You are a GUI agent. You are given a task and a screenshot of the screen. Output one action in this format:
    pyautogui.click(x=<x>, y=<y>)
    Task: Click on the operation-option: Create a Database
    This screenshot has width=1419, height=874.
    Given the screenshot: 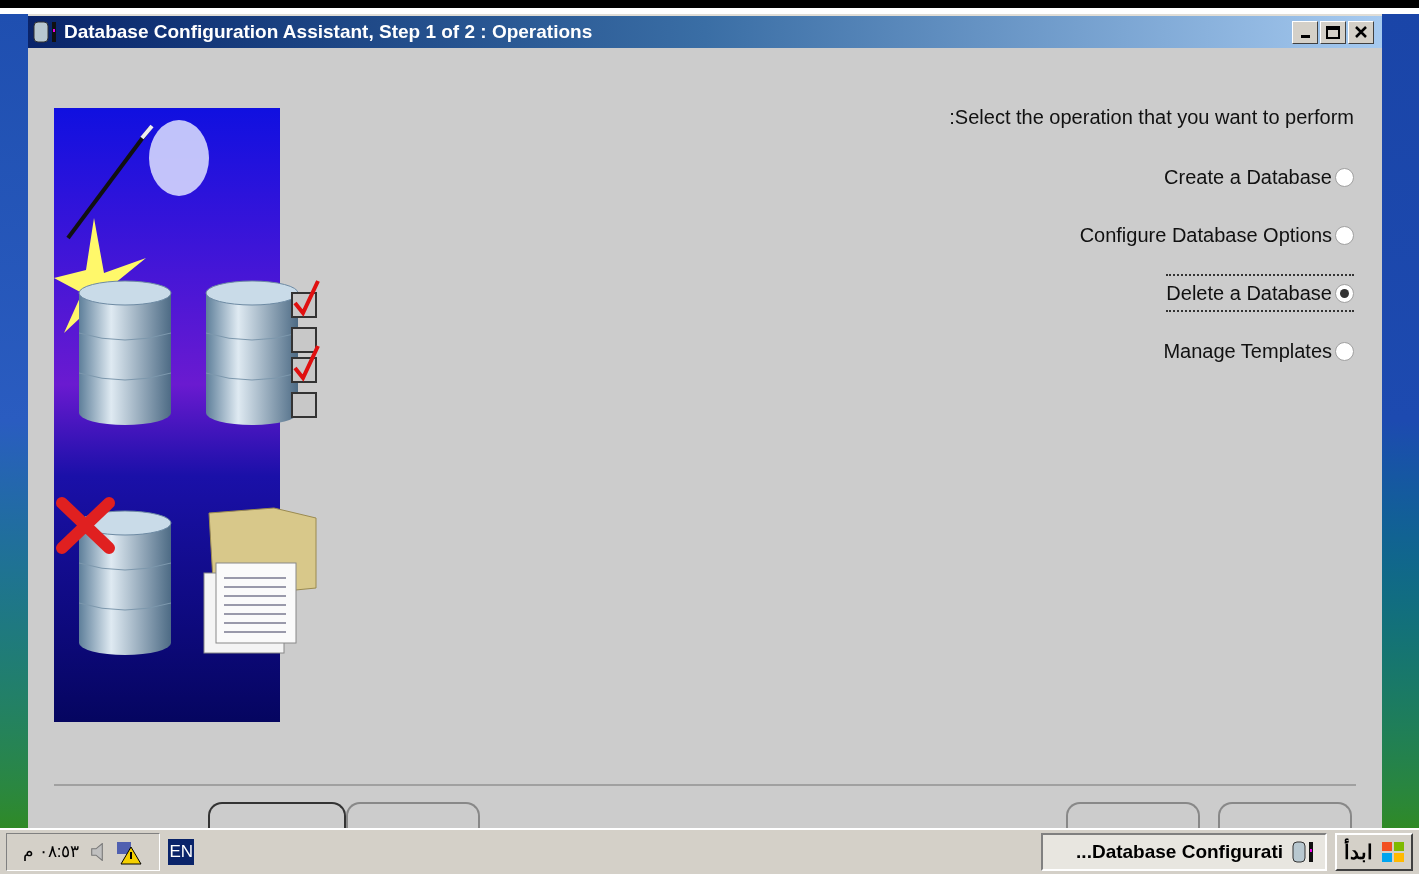 What is the action you would take?
    pyautogui.click(x=1259, y=177)
    